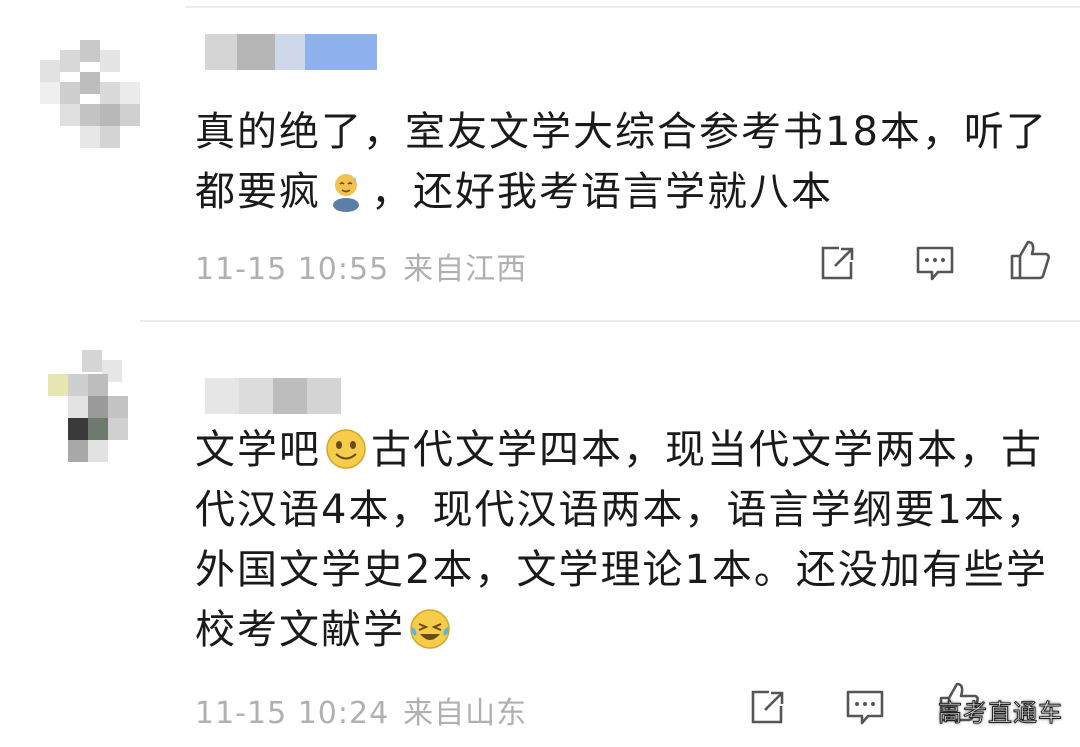  I want to click on comment-meta: 11-15 10:24 来自山东, so click(361, 710).